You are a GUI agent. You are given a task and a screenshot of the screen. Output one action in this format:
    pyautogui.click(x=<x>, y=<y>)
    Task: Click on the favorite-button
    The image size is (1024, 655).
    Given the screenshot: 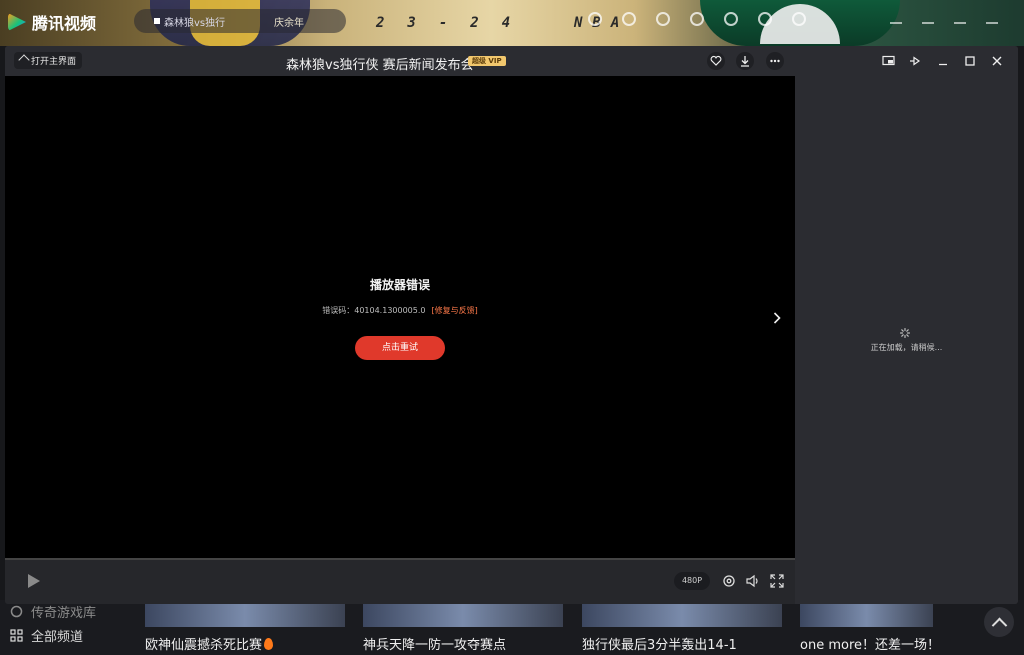 What is the action you would take?
    pyautogui.click(x=716, y=61)
    